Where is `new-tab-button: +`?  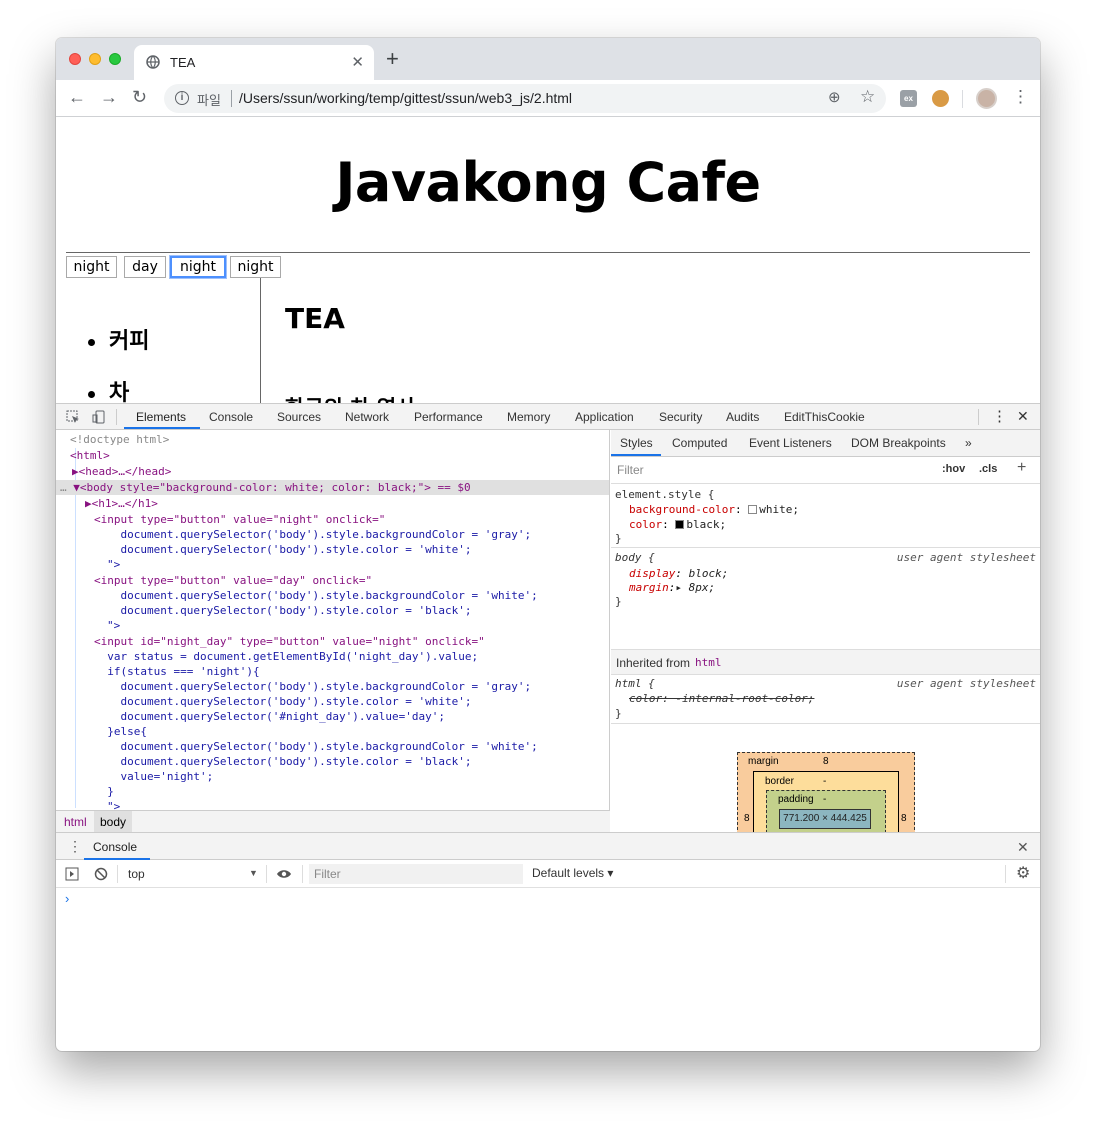
new-tab-button: + is located at coordinates (392, 59).